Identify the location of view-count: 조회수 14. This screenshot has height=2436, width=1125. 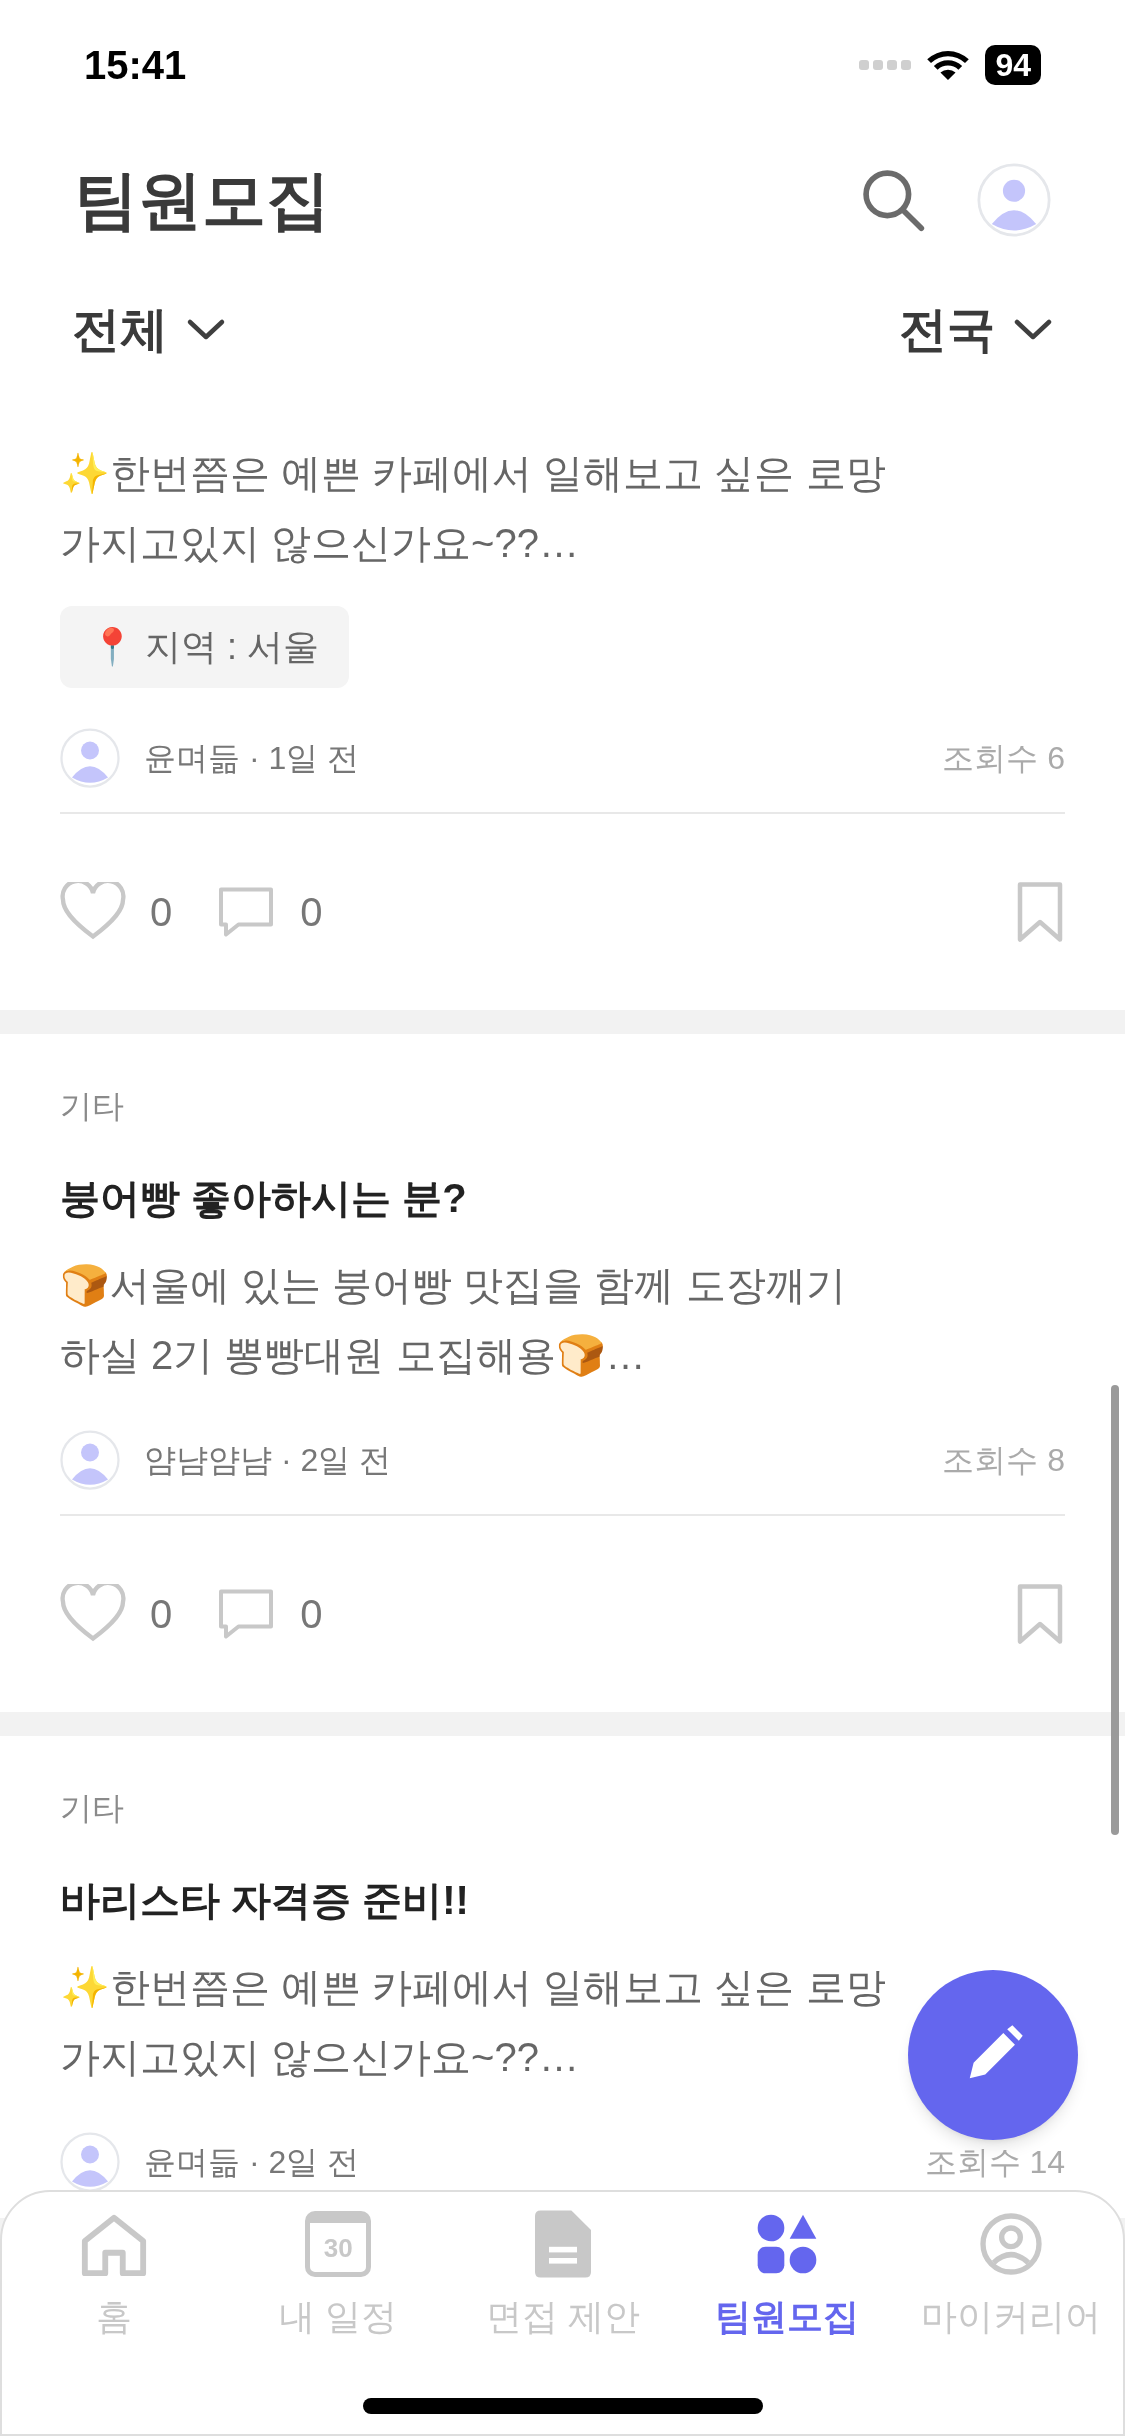
(994, 2162).